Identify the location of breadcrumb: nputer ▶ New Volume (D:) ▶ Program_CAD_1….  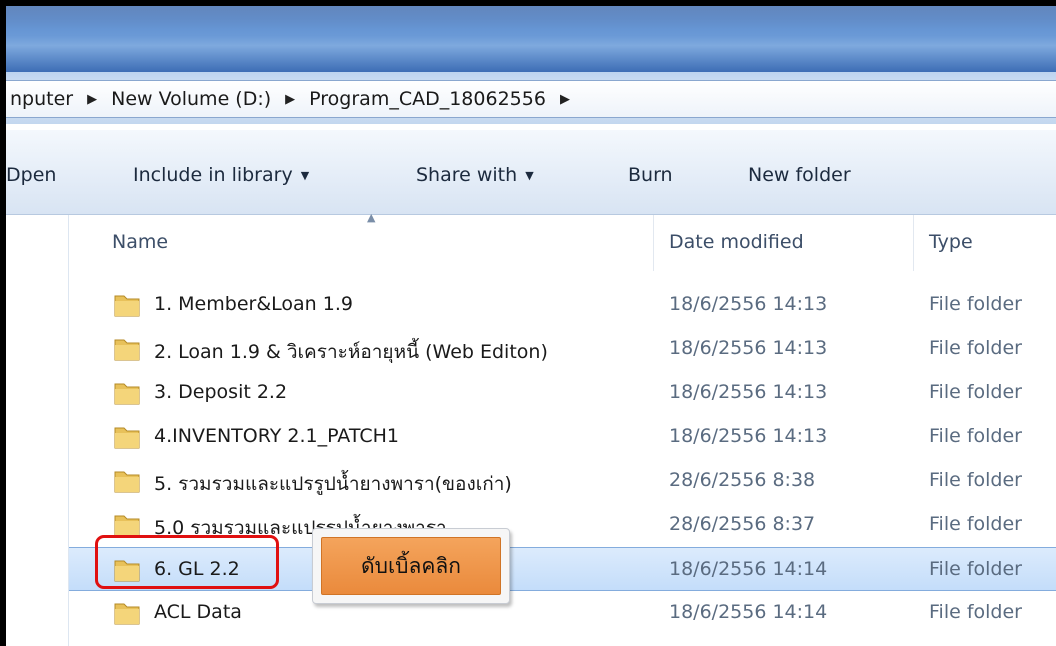
(531, 99).